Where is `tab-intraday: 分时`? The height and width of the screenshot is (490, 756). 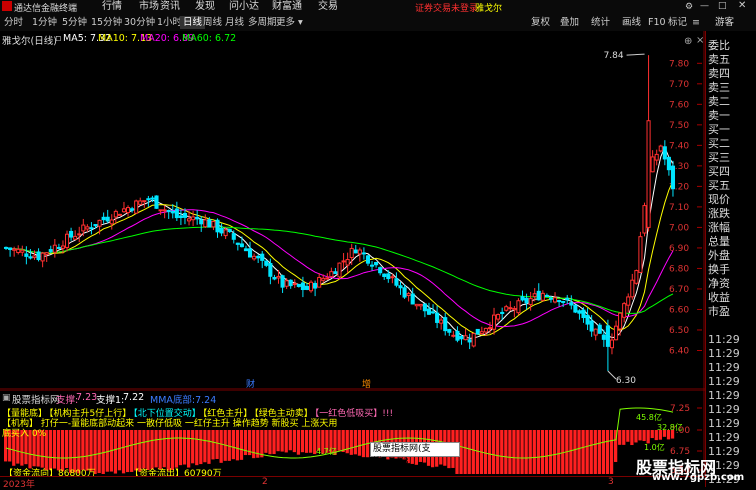
tab-intraday: 分时 is located at coordinates (13, 22).